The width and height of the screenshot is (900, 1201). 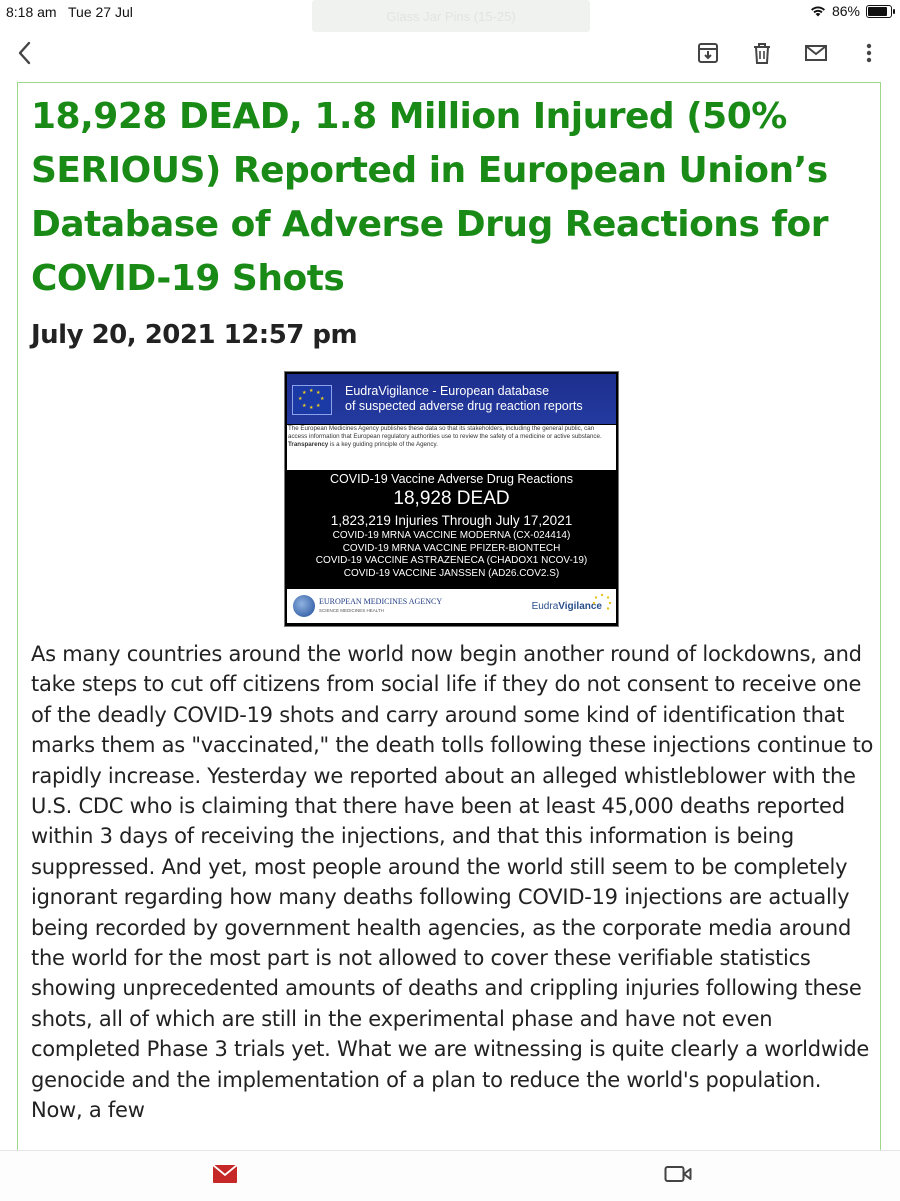 I want to click on back-icon, so click(x=25, y=53).